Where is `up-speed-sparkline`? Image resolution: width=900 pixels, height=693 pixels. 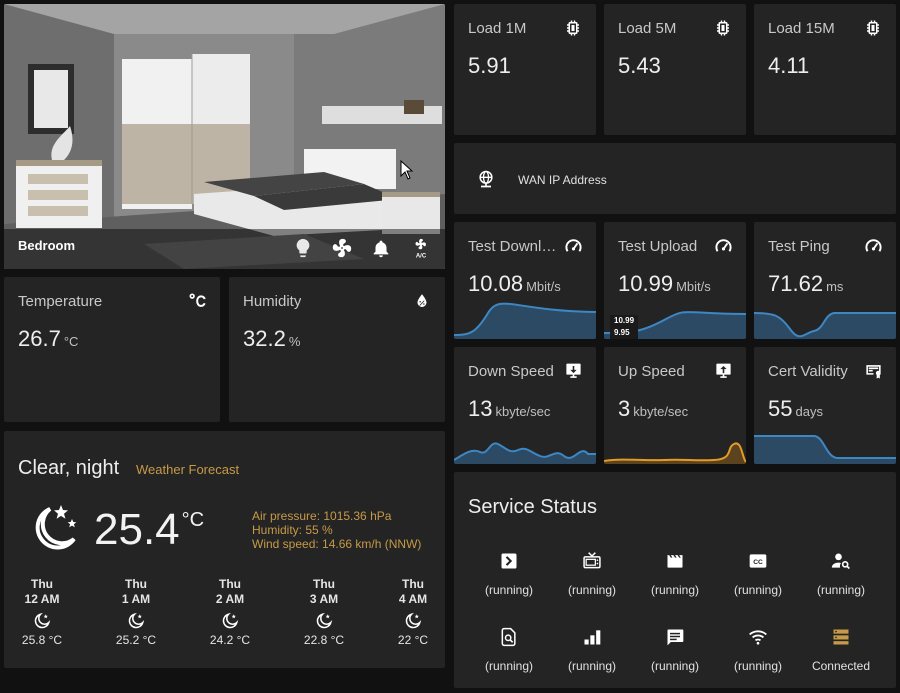
up-speed-sparkline is located at coordinates (675, 453).